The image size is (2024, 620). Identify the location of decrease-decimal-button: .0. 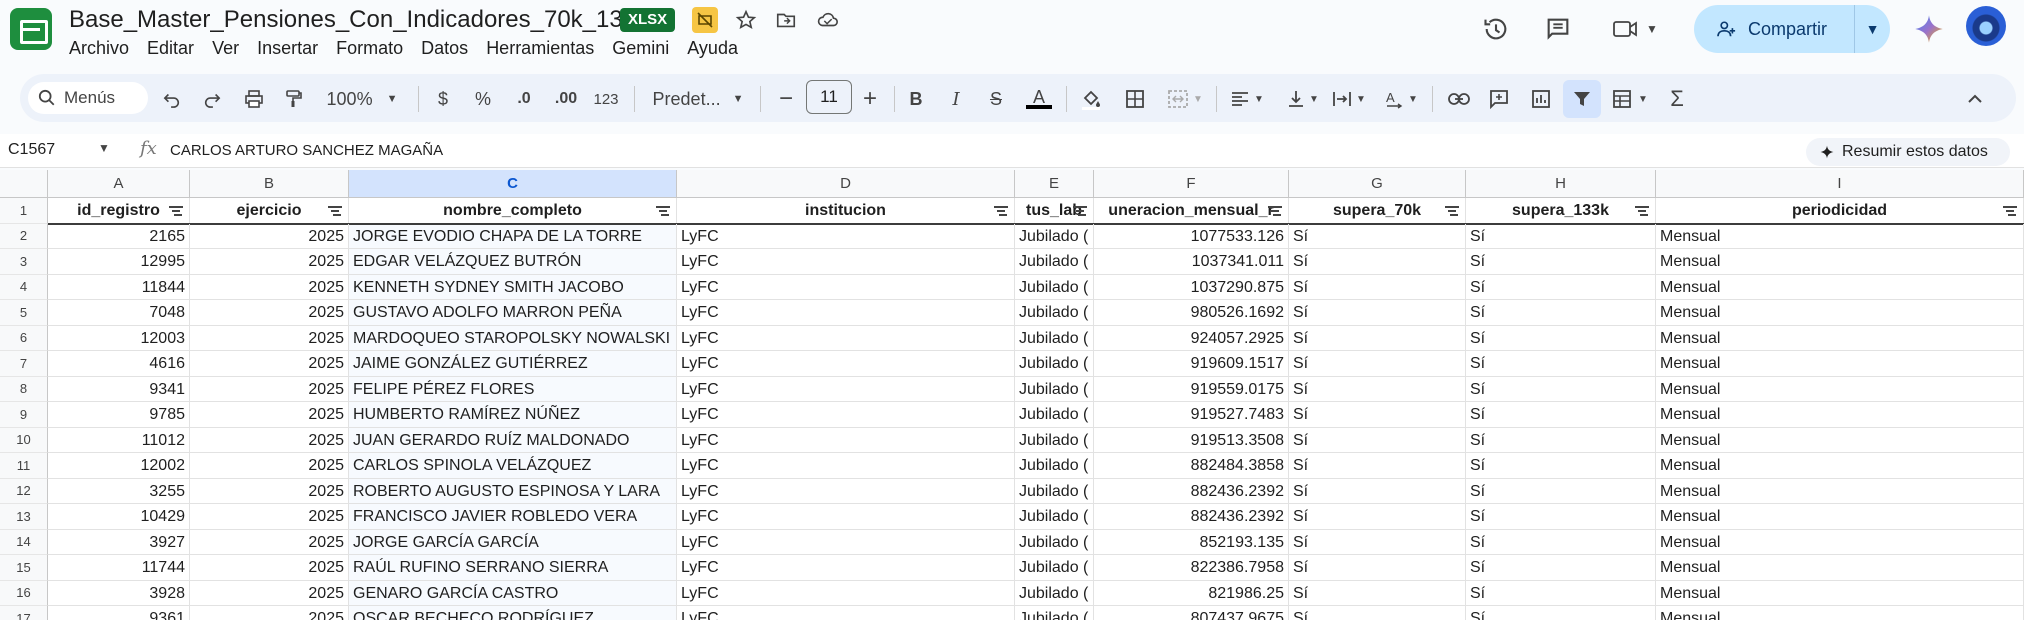
(524, 99).